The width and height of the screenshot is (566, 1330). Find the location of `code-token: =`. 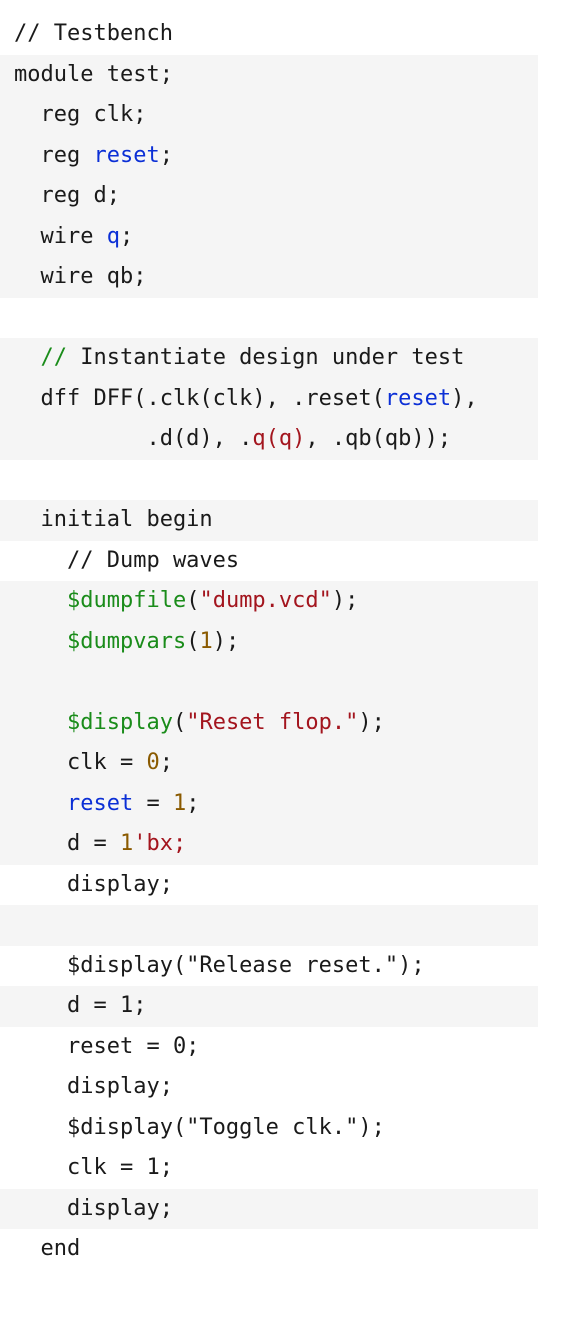

code-token: = is located at coordinates (153, 803).